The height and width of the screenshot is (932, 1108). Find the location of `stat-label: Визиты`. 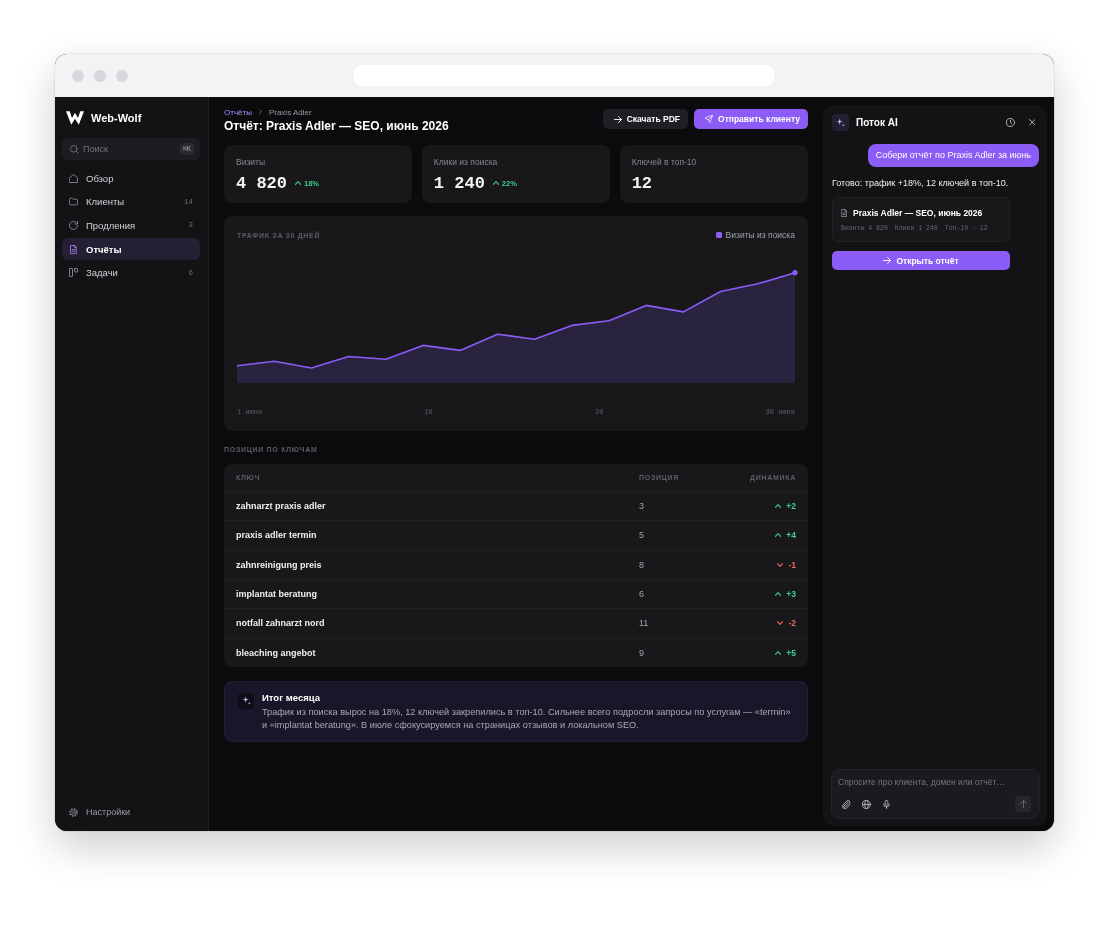

stat-label: Визиты is located at coordinates (251, 162).